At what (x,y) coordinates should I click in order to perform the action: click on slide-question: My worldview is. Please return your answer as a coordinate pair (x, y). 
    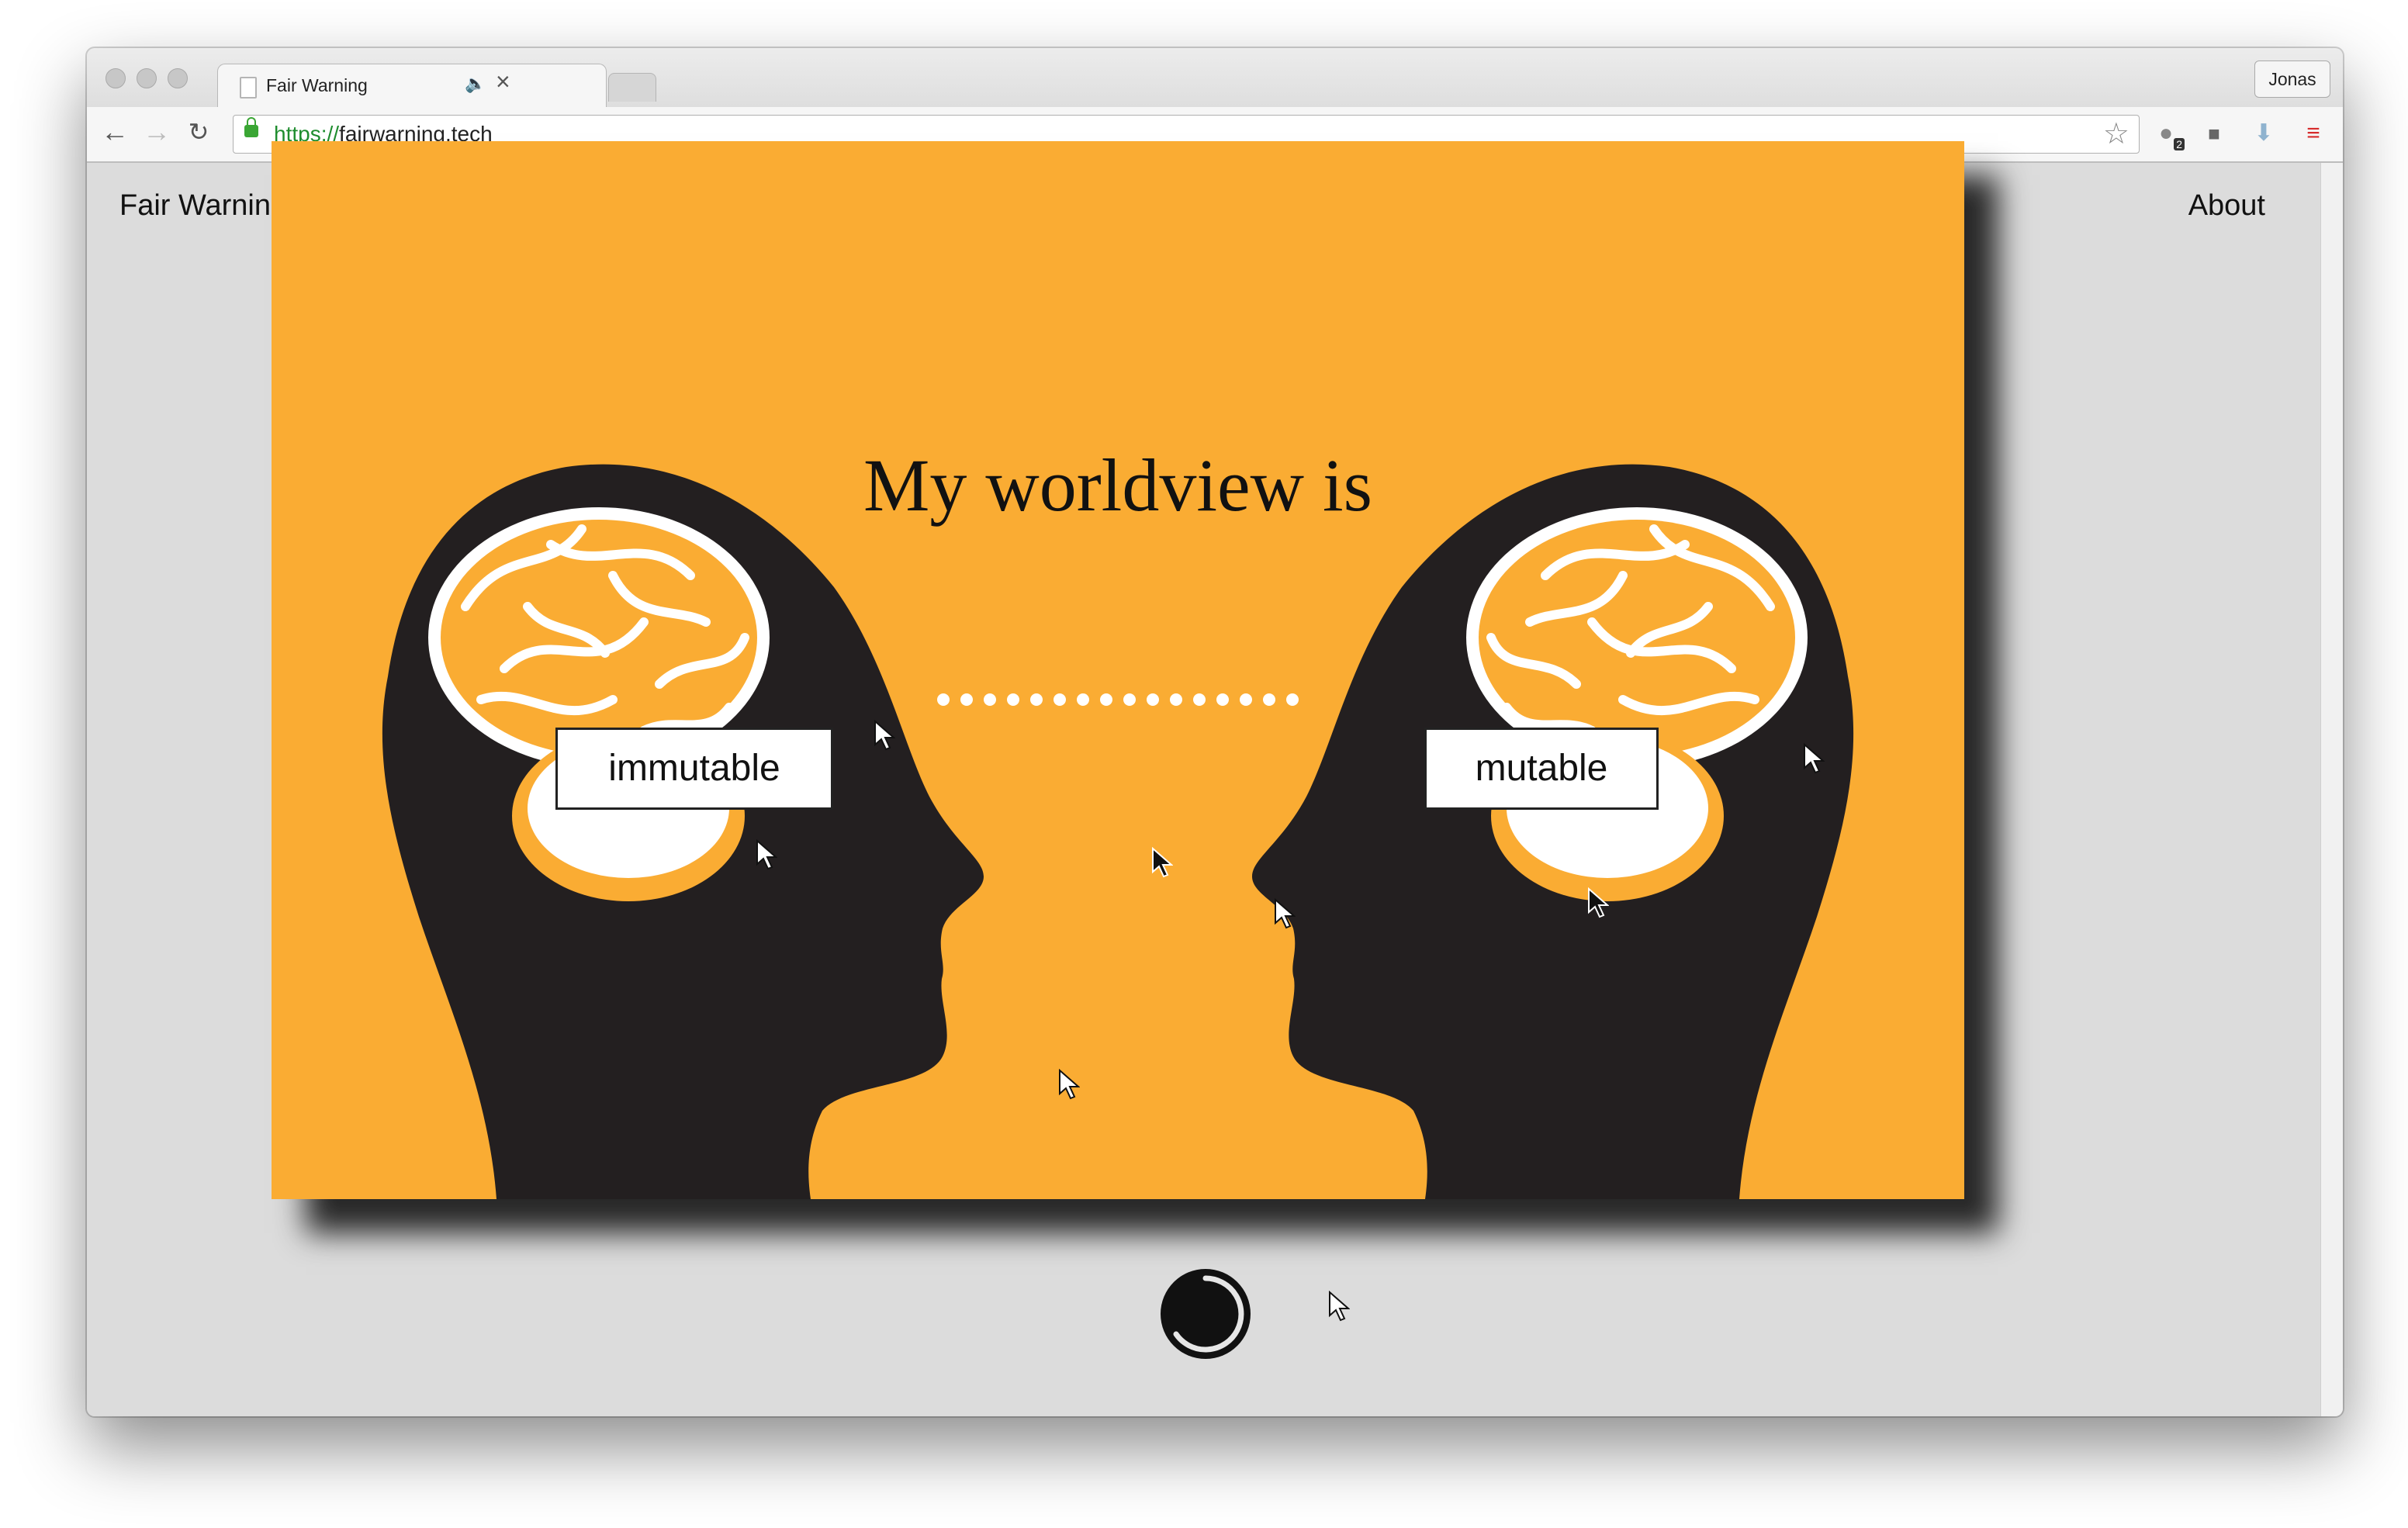
    Looking at the image, I should click on (1118, 485).